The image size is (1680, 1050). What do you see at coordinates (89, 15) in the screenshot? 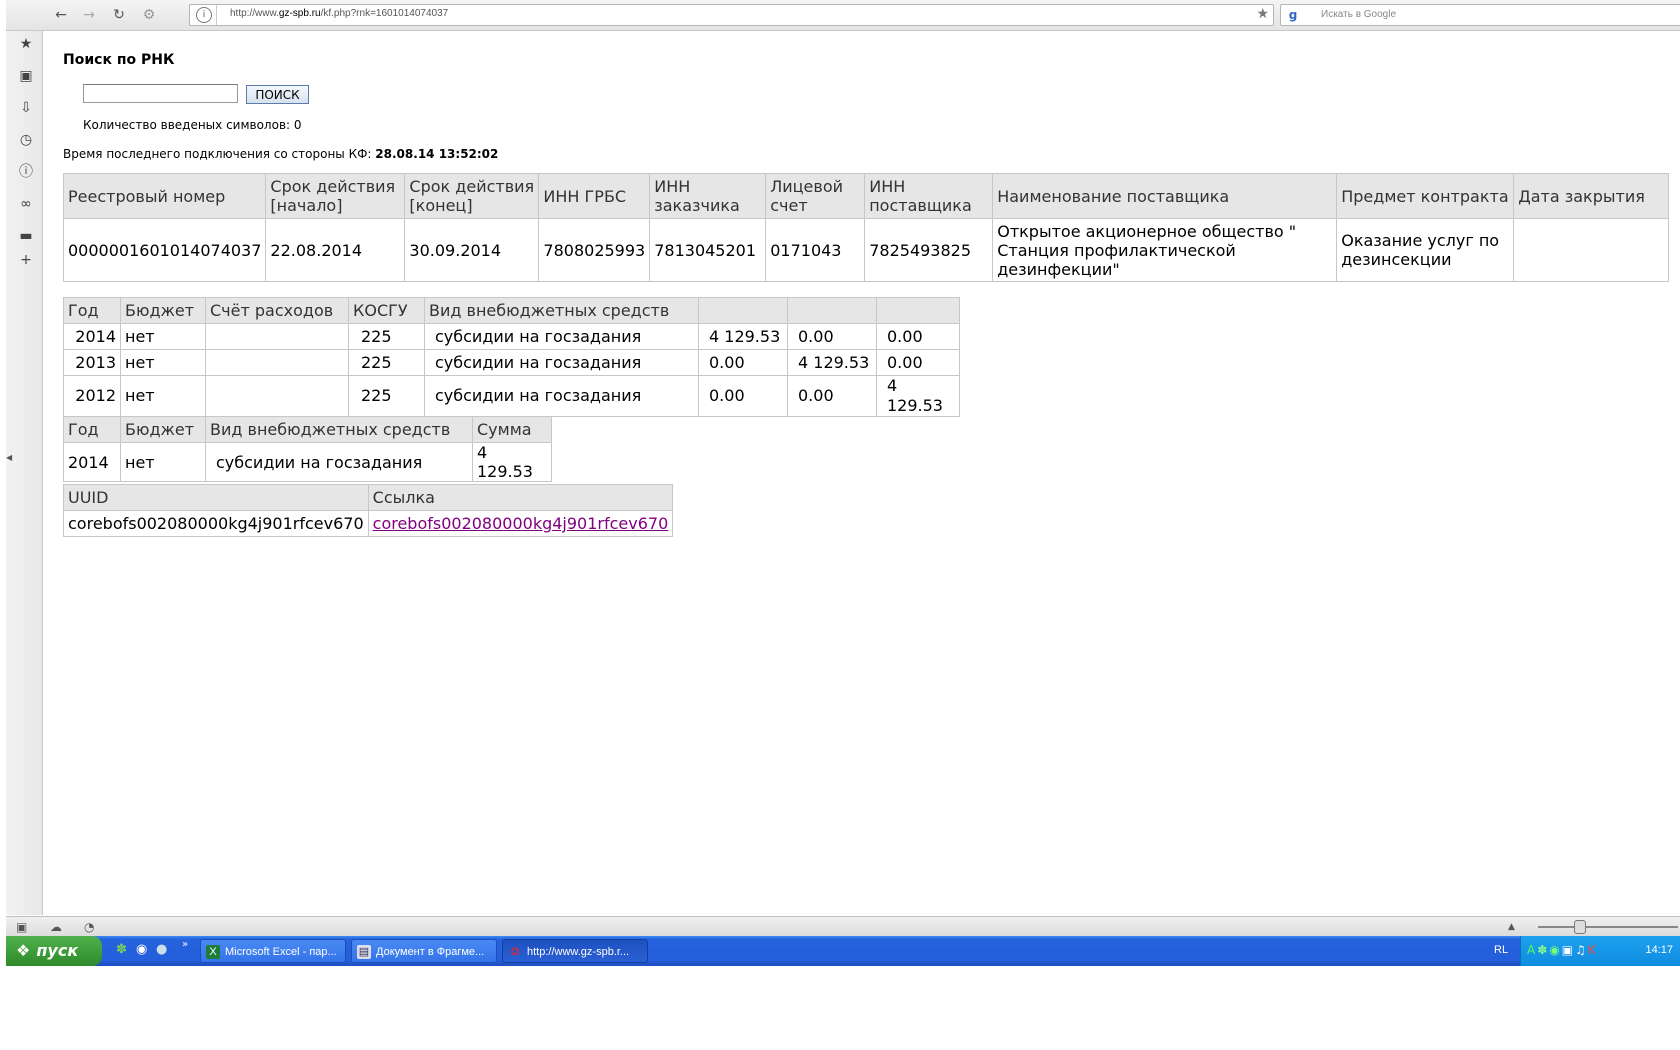
I see `forward-icon: →` at bounding box center [89, 15].